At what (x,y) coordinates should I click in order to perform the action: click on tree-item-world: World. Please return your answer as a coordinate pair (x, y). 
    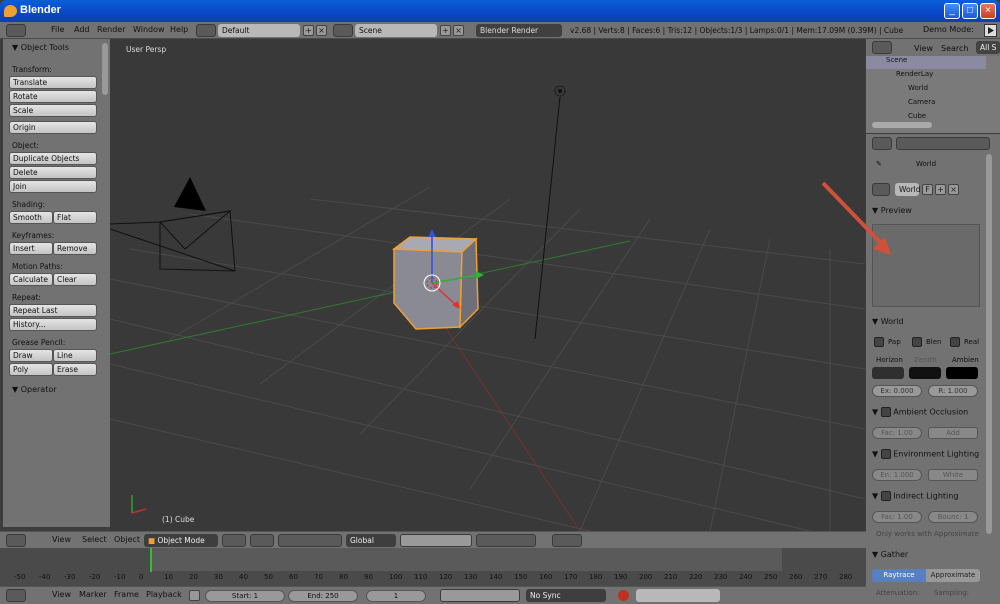
    Looking at the image, I should click on (897, 90).